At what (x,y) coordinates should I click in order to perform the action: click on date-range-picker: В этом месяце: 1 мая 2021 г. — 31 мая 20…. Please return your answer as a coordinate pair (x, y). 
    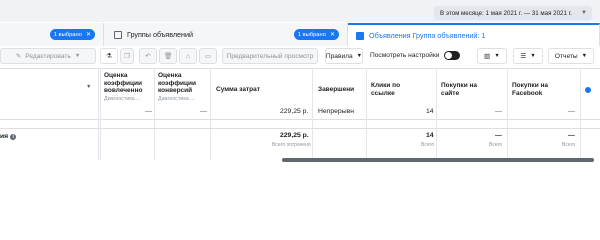
    Looking at the image, I should click on (513, 13).